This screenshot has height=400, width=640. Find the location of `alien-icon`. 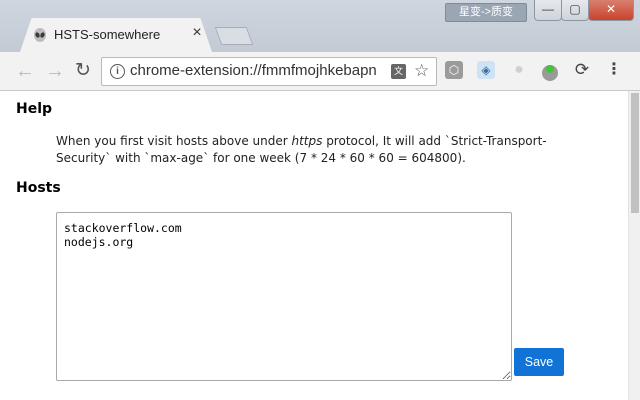

alien-icon is located at coordinates (40, 35).